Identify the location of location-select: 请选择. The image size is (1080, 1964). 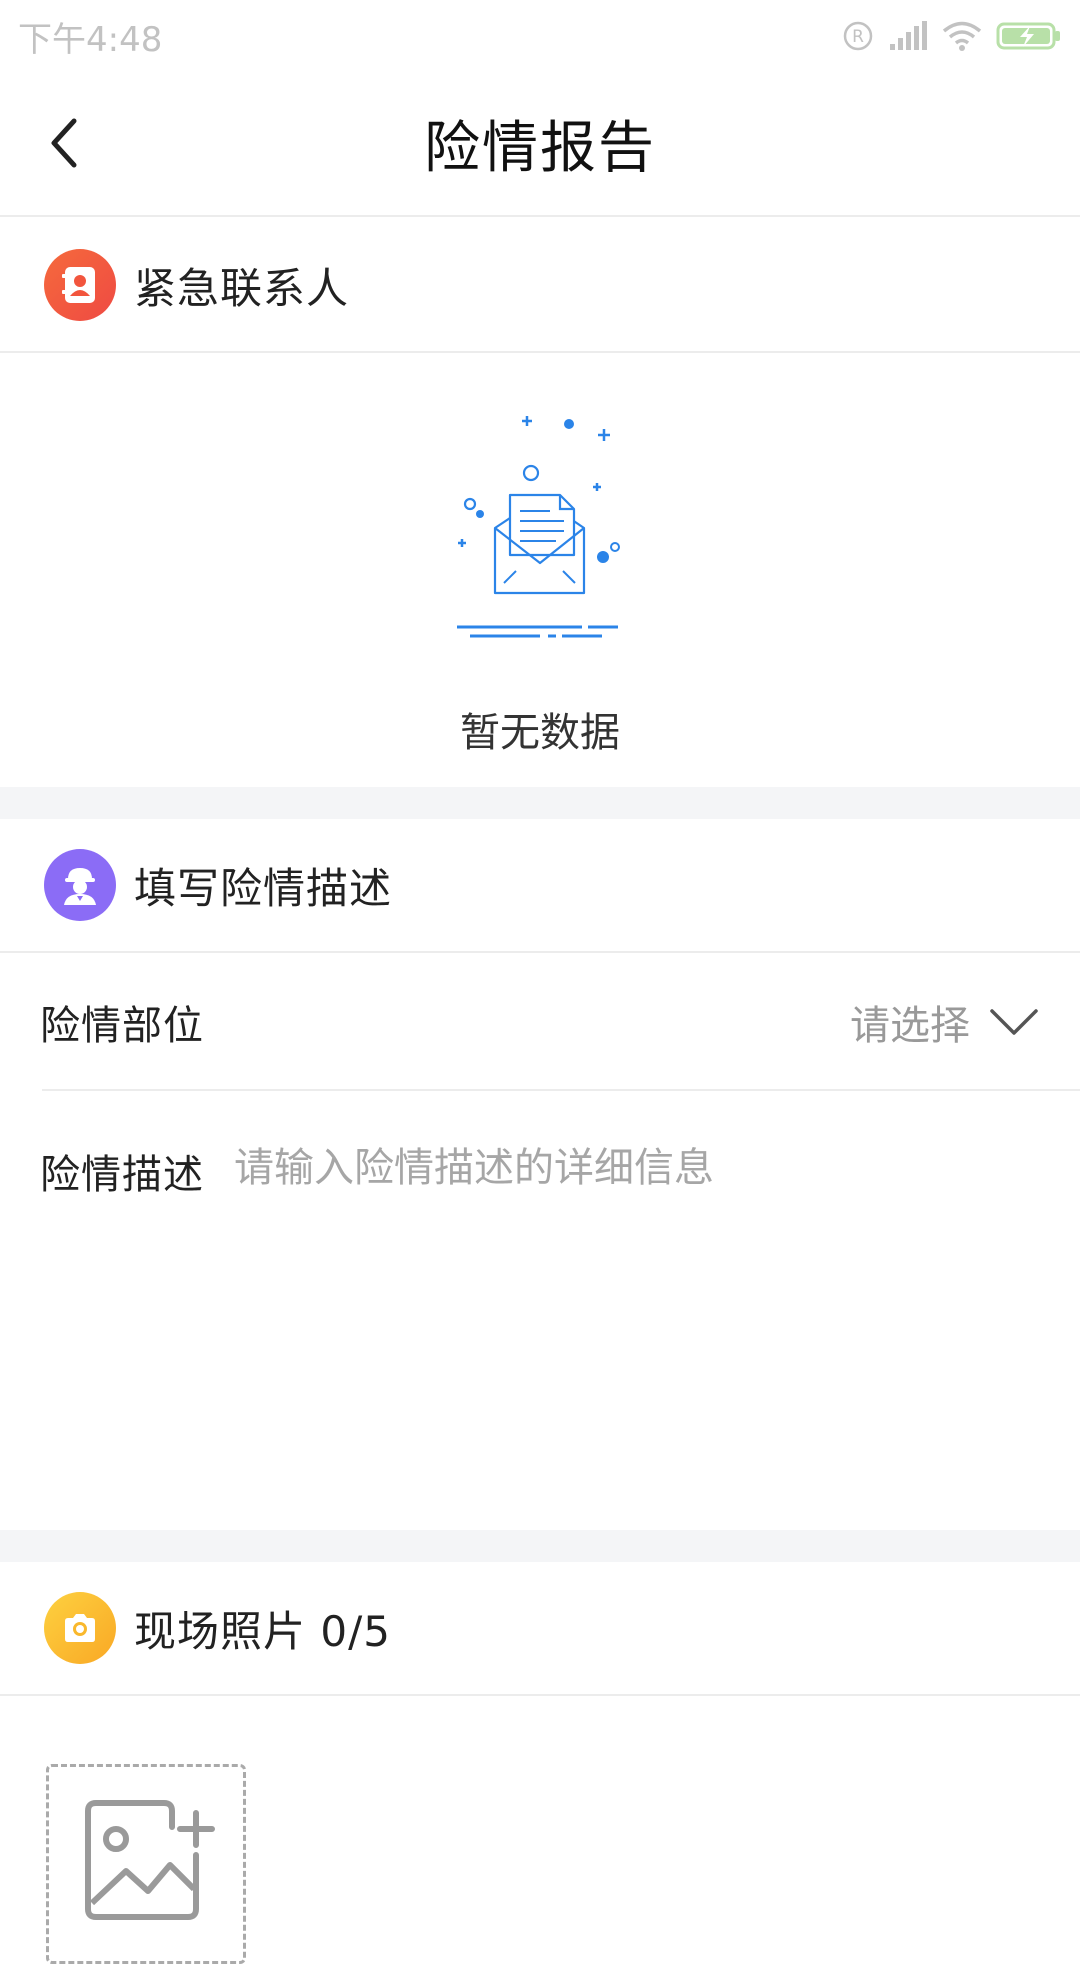
(945, 1022).